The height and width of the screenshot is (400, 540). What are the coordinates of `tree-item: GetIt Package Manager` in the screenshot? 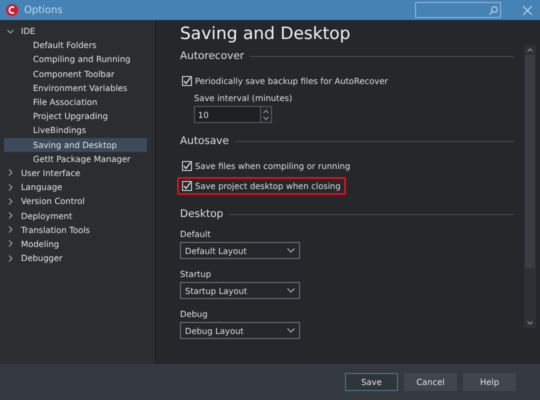 It's located at (73, 159).